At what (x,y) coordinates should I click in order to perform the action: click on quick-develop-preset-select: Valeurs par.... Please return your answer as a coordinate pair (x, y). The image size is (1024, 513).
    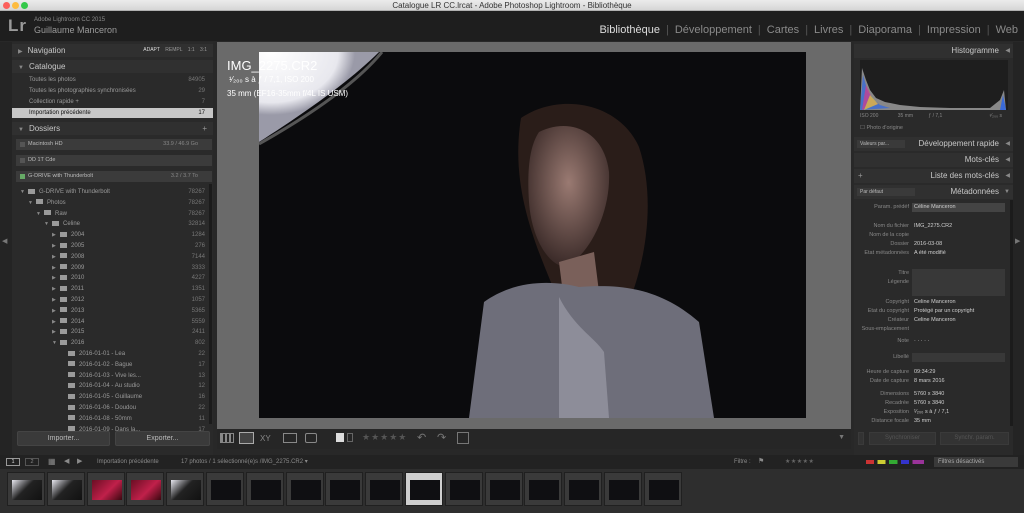
    Looking at the image, I should click on (881, 144).